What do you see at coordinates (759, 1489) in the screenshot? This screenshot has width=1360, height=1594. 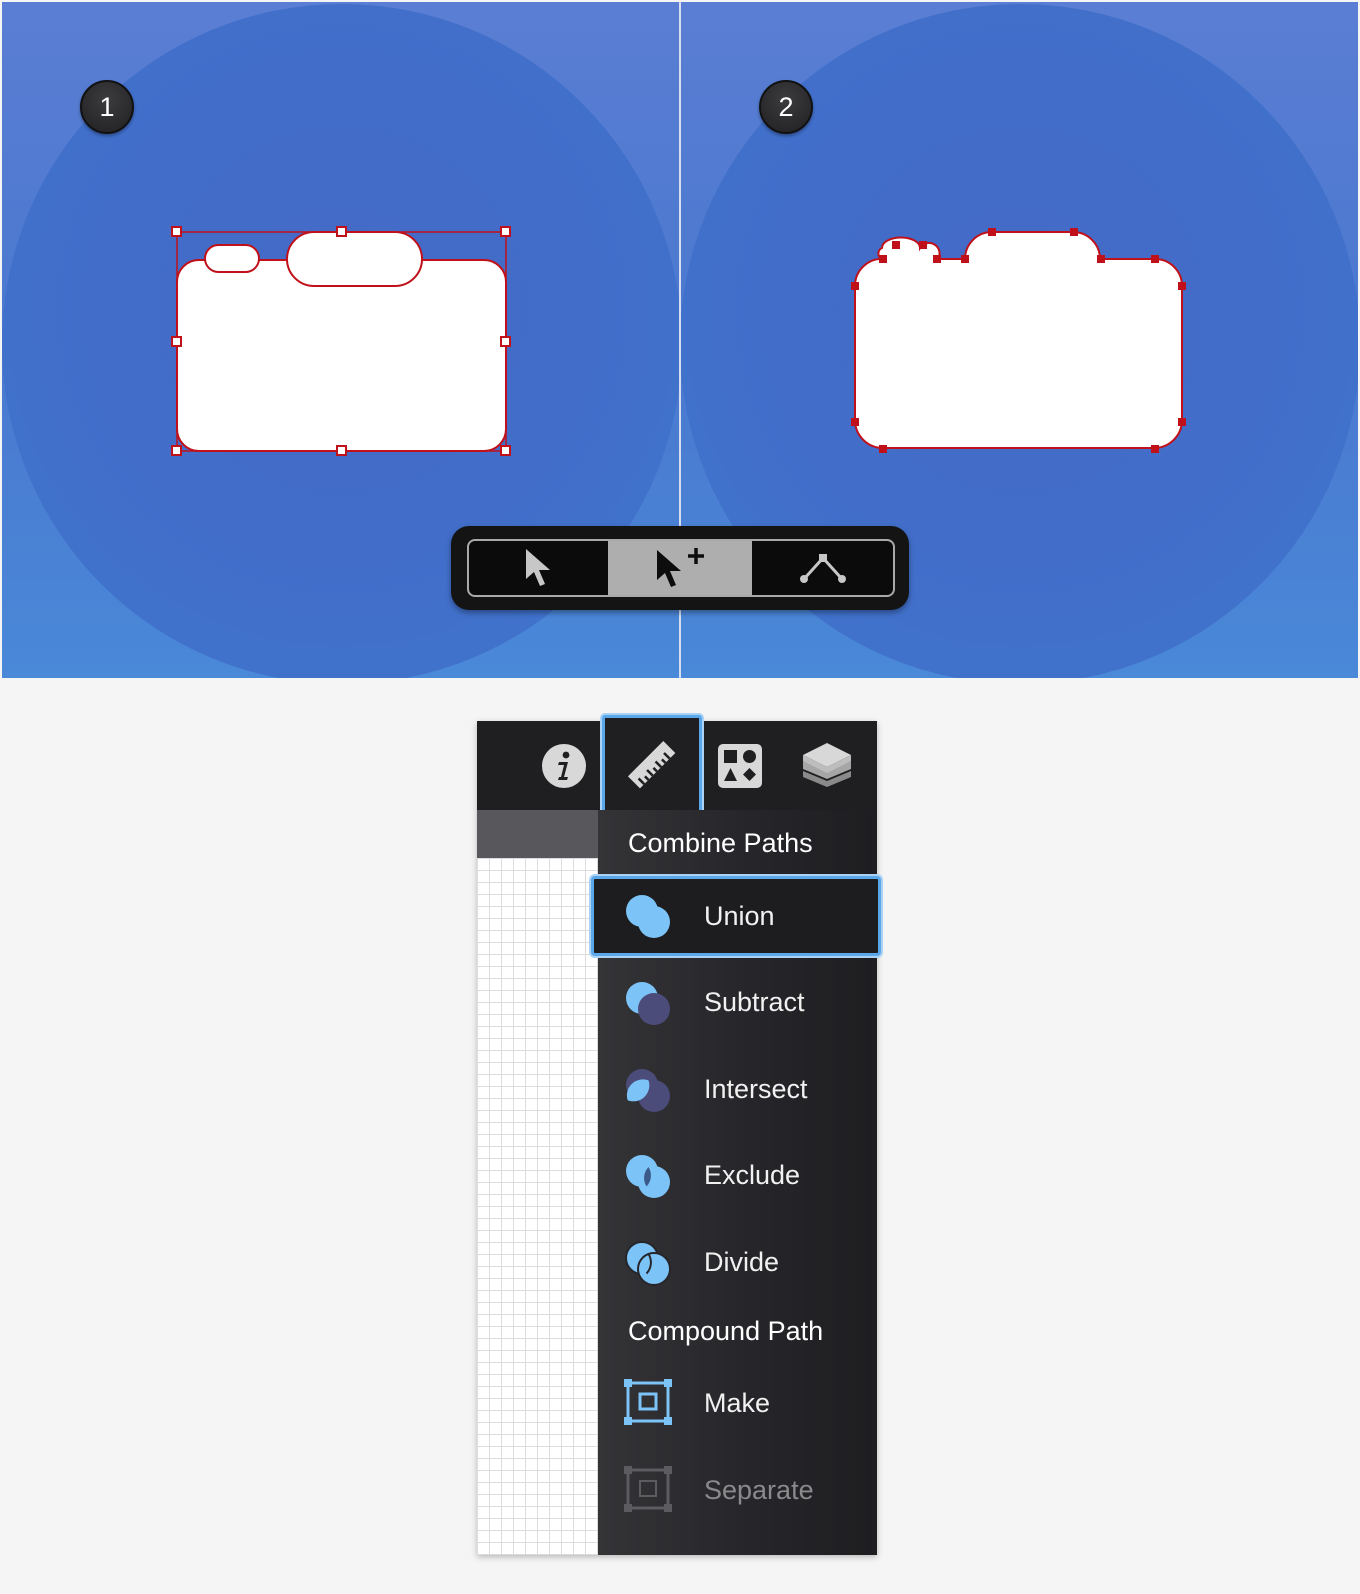 I see `separate-label: Separate` at bounding box center [759, 1489].